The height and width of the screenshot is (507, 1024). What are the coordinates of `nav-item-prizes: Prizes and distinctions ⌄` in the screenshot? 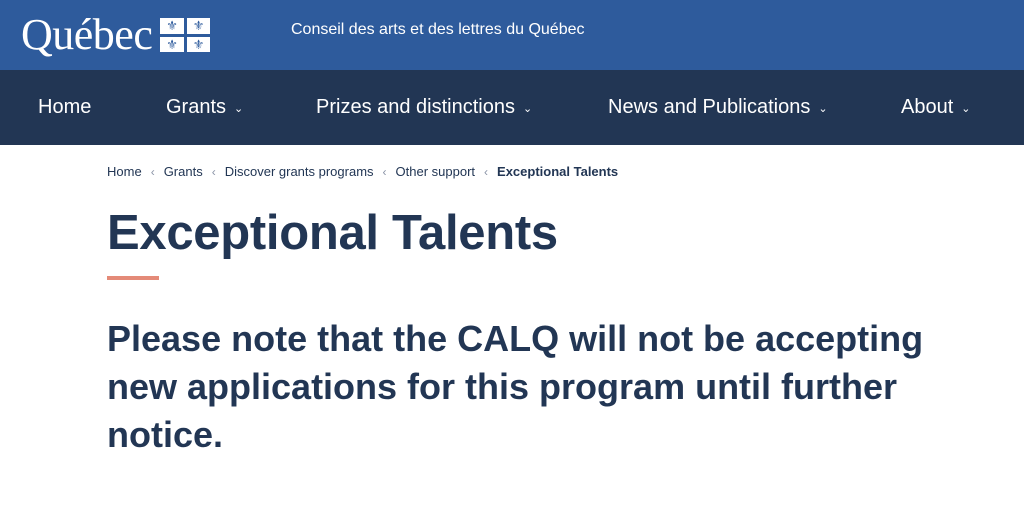 It's located at (424, 107).